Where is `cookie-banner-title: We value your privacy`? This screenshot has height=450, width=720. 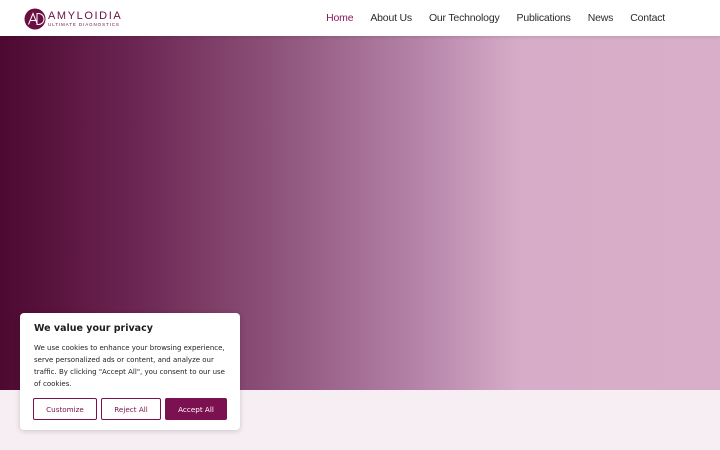
cookie-banner-title: We value your privacy is located at coordinates (93, 328).